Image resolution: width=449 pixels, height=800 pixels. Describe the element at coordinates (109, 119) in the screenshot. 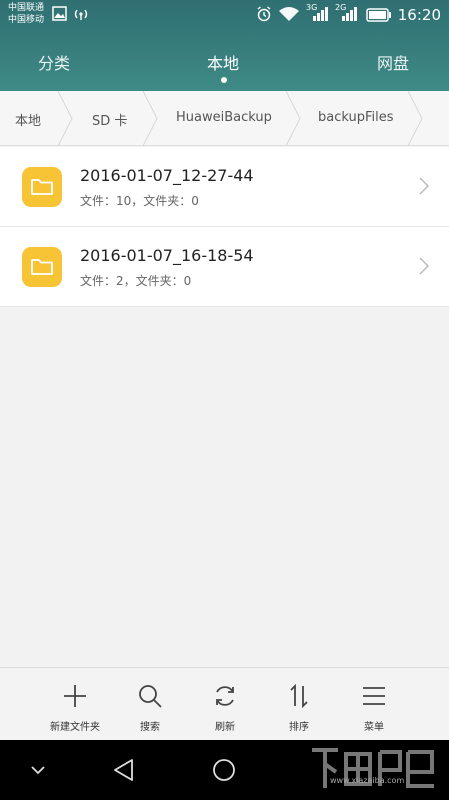

I see `breadcrumb-sd-card: SD 卡` at that location.